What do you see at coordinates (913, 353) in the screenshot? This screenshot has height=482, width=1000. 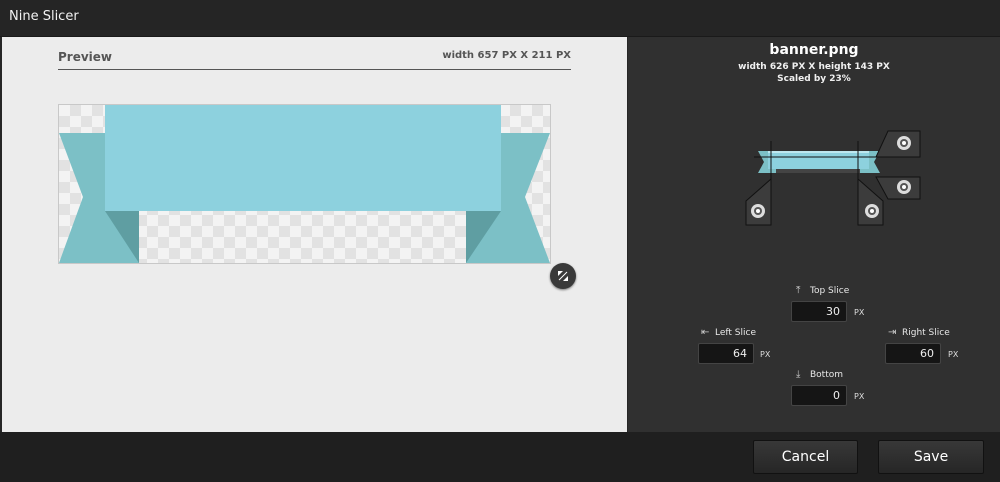 I see `right-slice-input: 60` at bounding box center [913, 353].